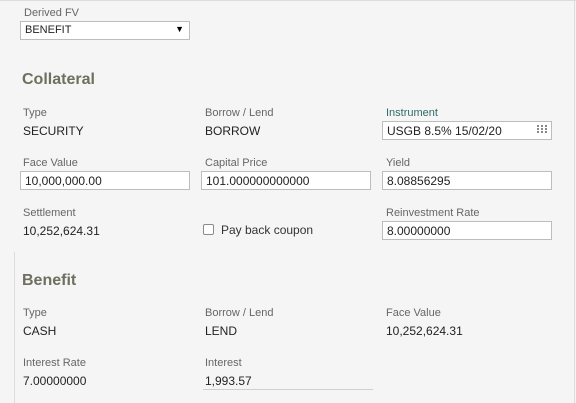 This screenshot has width=576, height=403. Describe the element at coordinates (542, 129) in the screenshot. I see `grid-icon` at that location.